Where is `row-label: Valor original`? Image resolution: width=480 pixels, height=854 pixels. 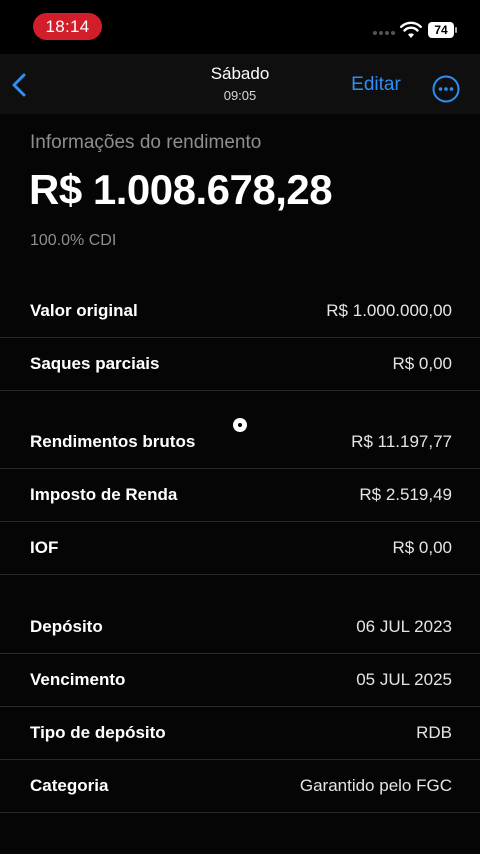 row-label: Valor original is located at coordinates (84, 310).